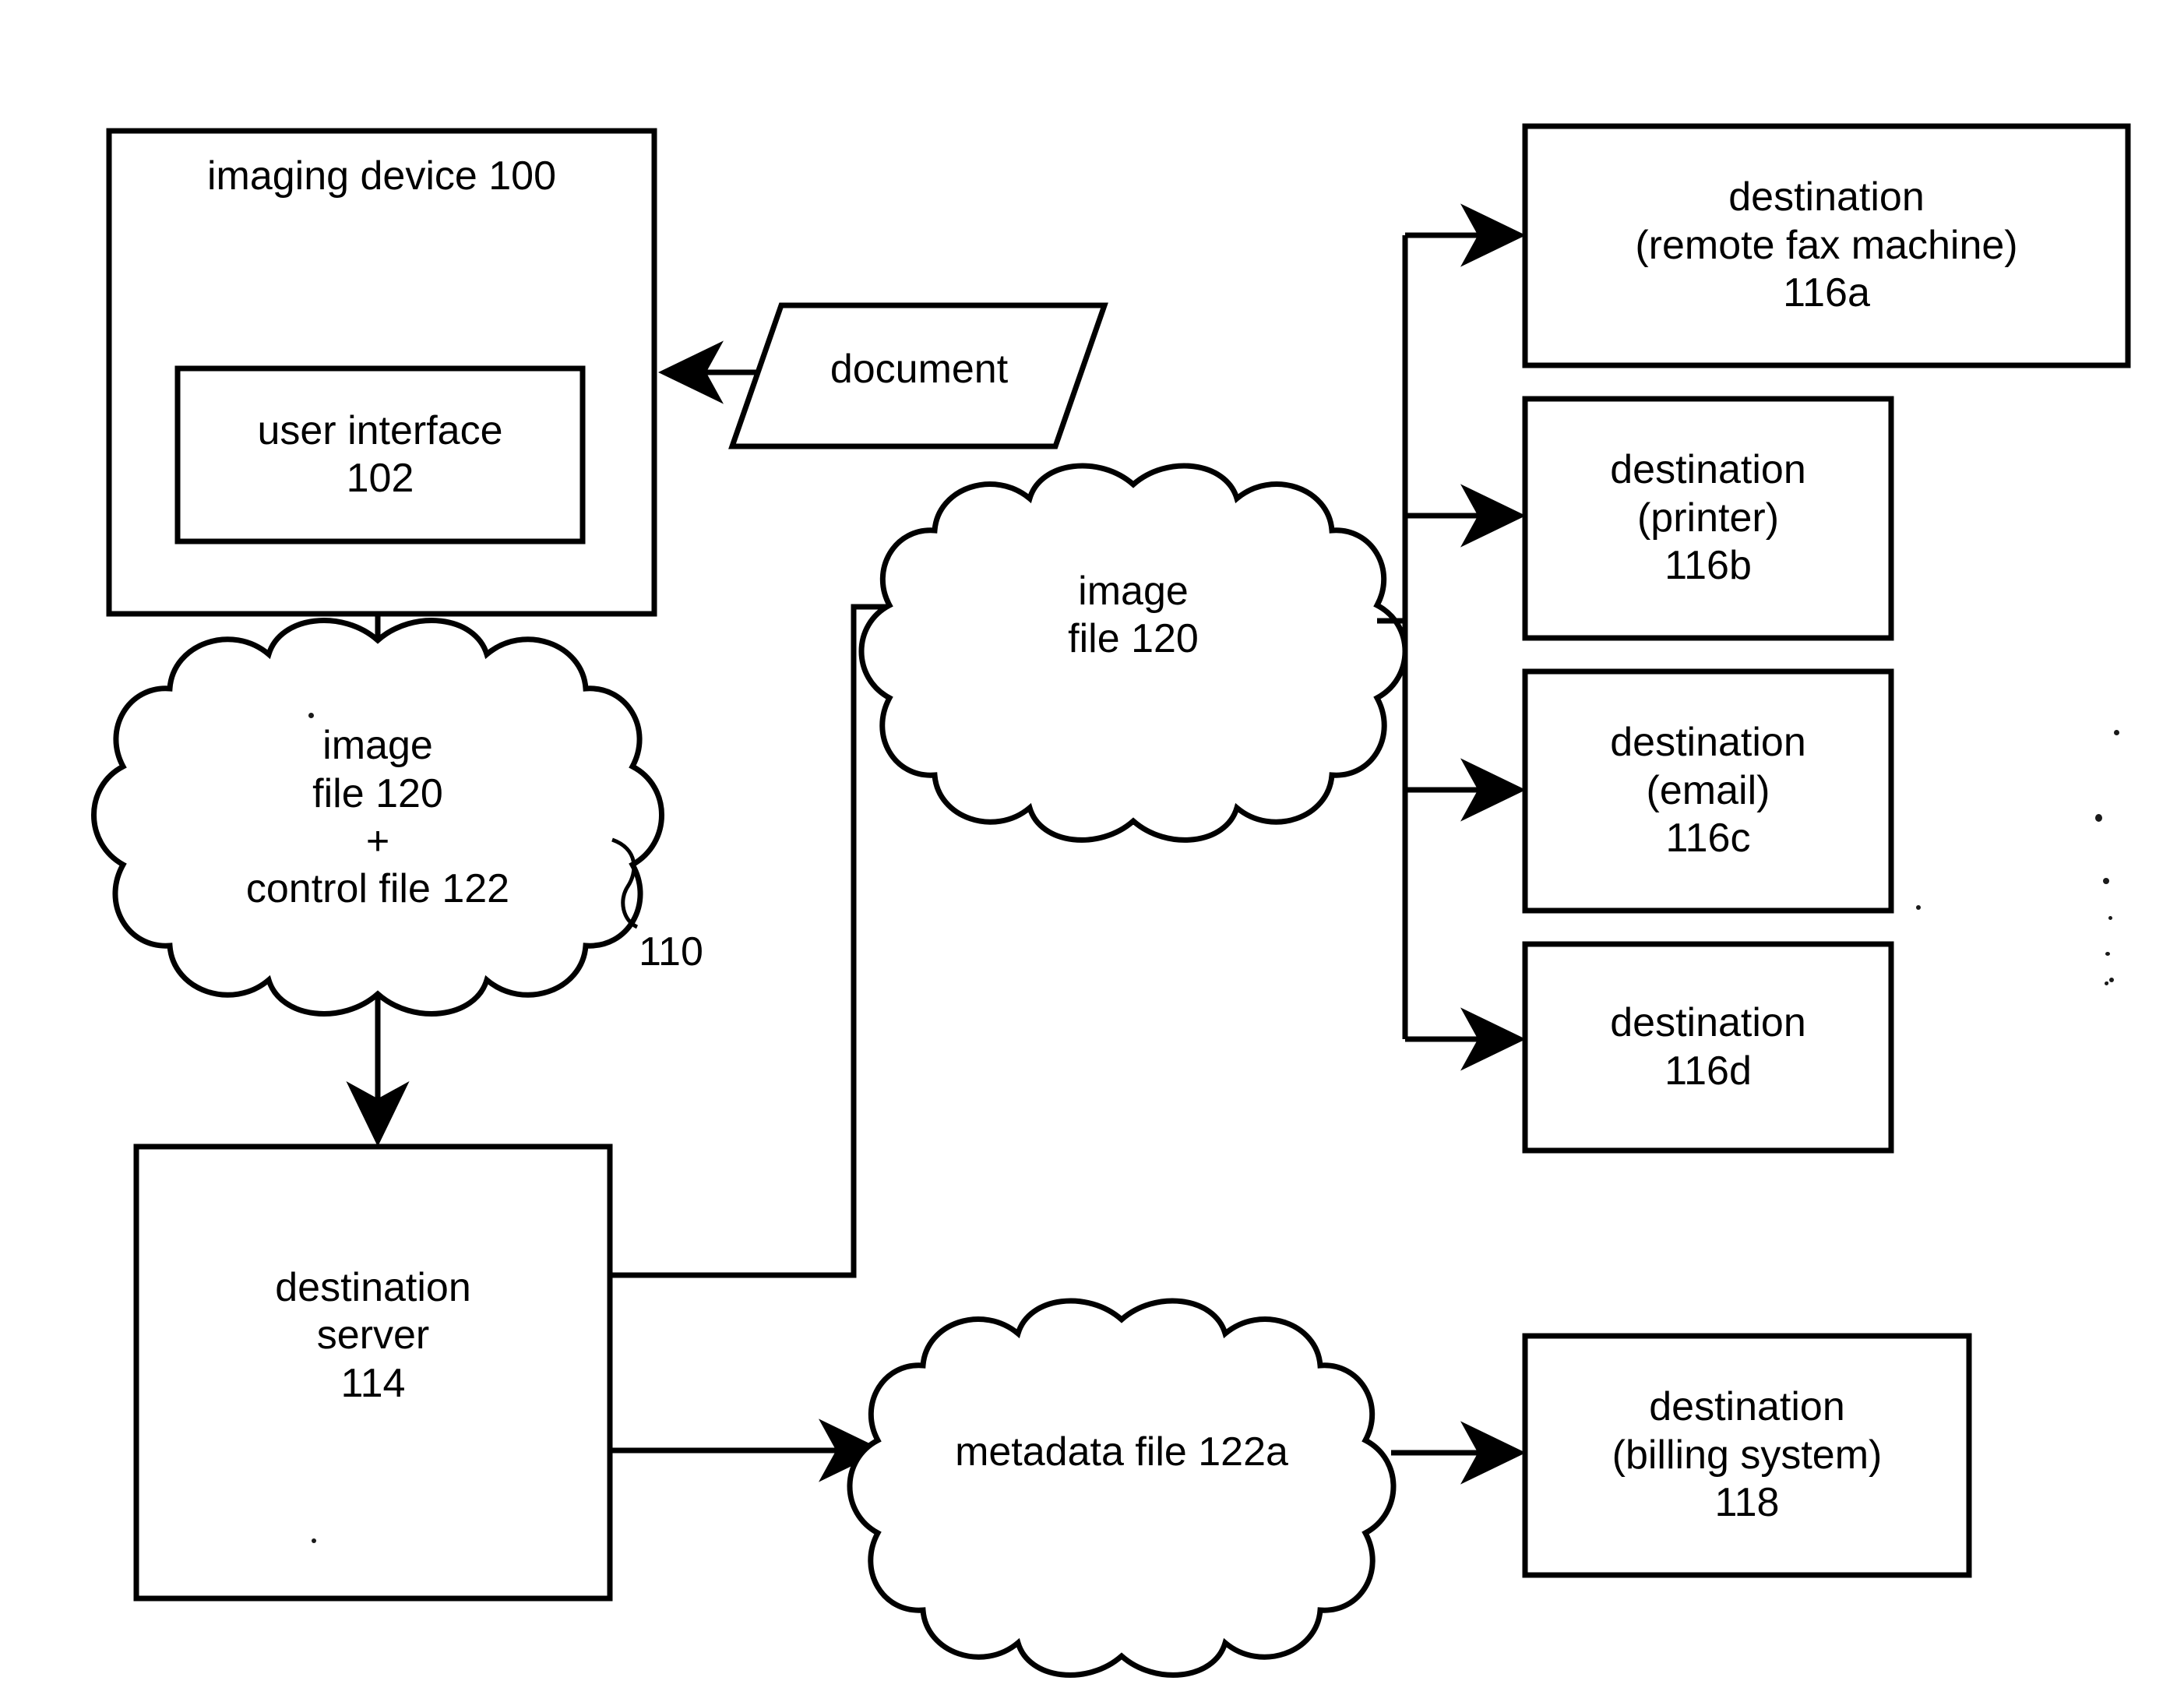 This screenshot has height=1688, width=2184. What do you see at coordinates (1747, 1455) in the screenshot?
I see `destination-billing-box` at bounding box center [1747, 1455].